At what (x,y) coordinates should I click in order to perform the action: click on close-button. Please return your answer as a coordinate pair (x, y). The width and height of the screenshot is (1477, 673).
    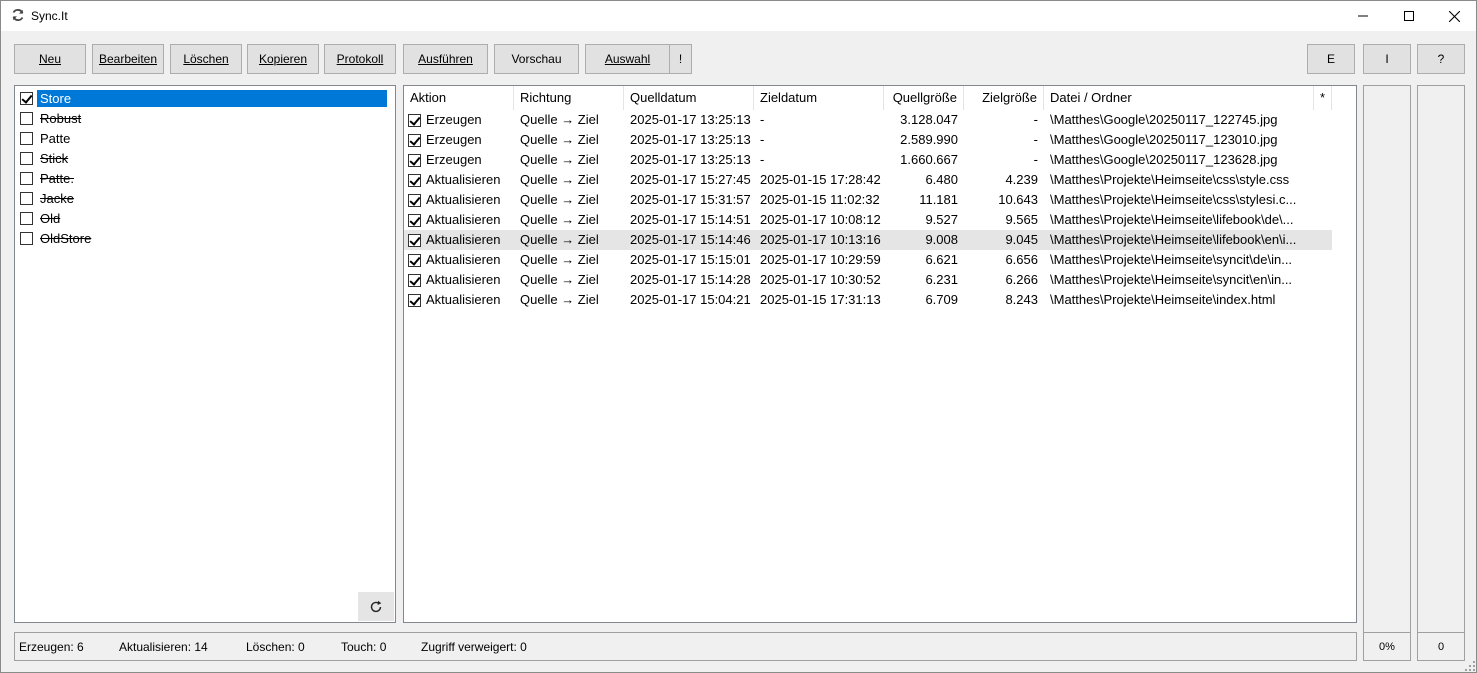
    Looking at the image, I should click on (1454, 16).